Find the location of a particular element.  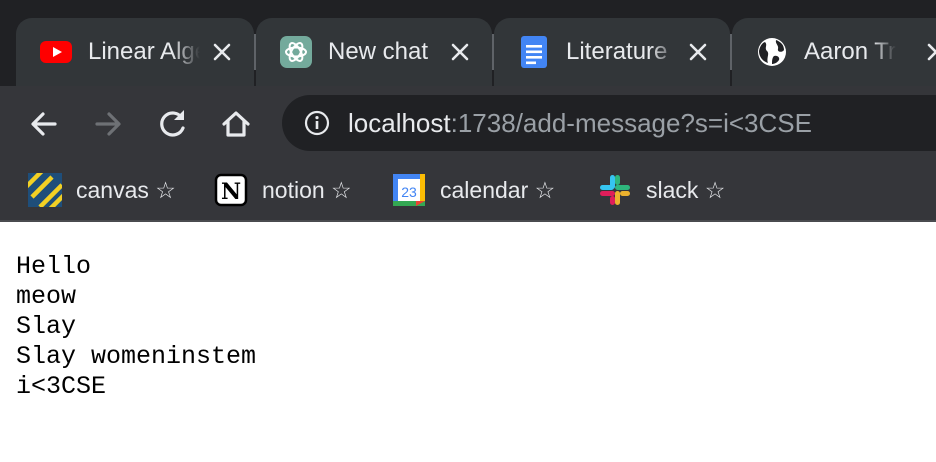

tab-title: Linear Algebra is located at coordinates (144, 51).